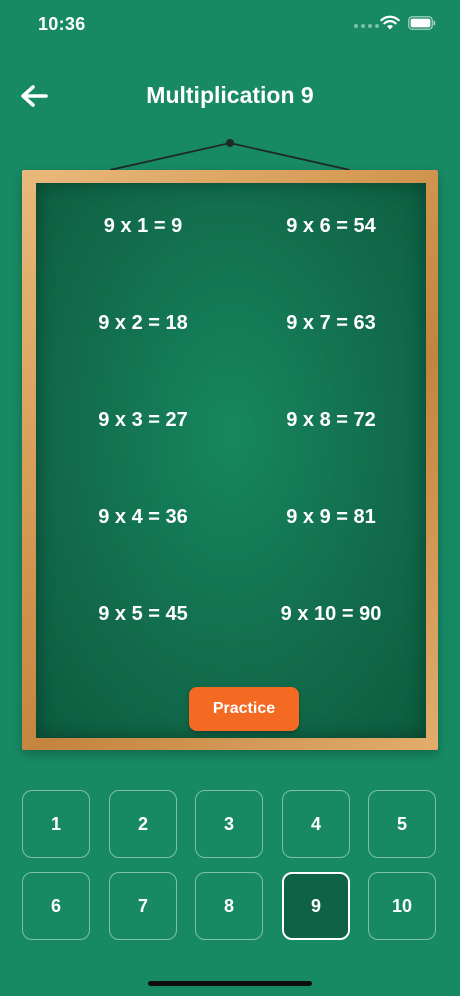 This screenshot has width=460, height=996. What do you see at coordinates (331, 614) in the screenshot?
I see `equation-10: 9 x 10 = 90` at bounding box center [331, 614].